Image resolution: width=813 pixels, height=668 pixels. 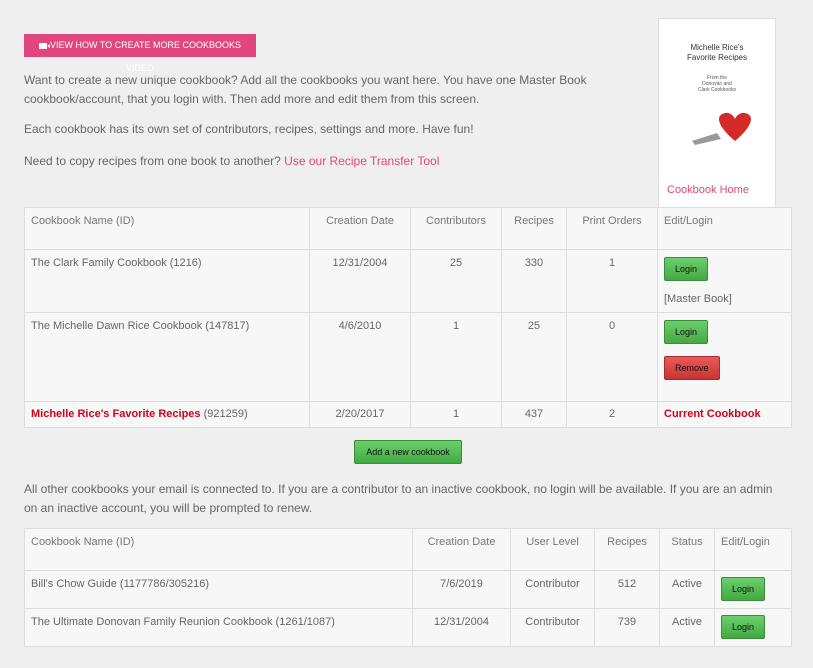 What do you see at coordinates (627, 589) in the screenshot?
I see `recipes: 512` at bounding box center [627, 589].